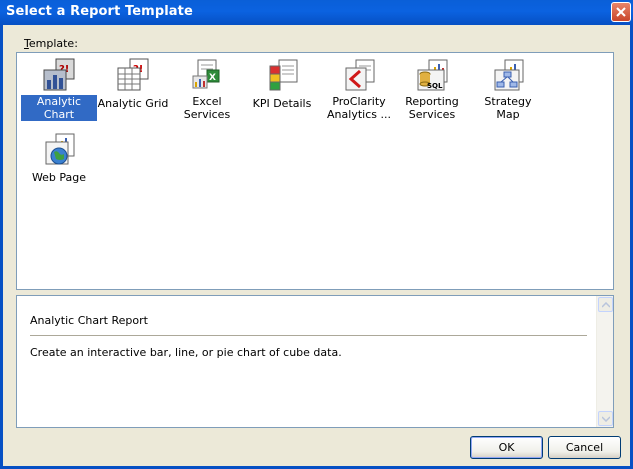 This screenshot has width=633, height=469. I want to click on template-label: Web Page, so click(59, 177).